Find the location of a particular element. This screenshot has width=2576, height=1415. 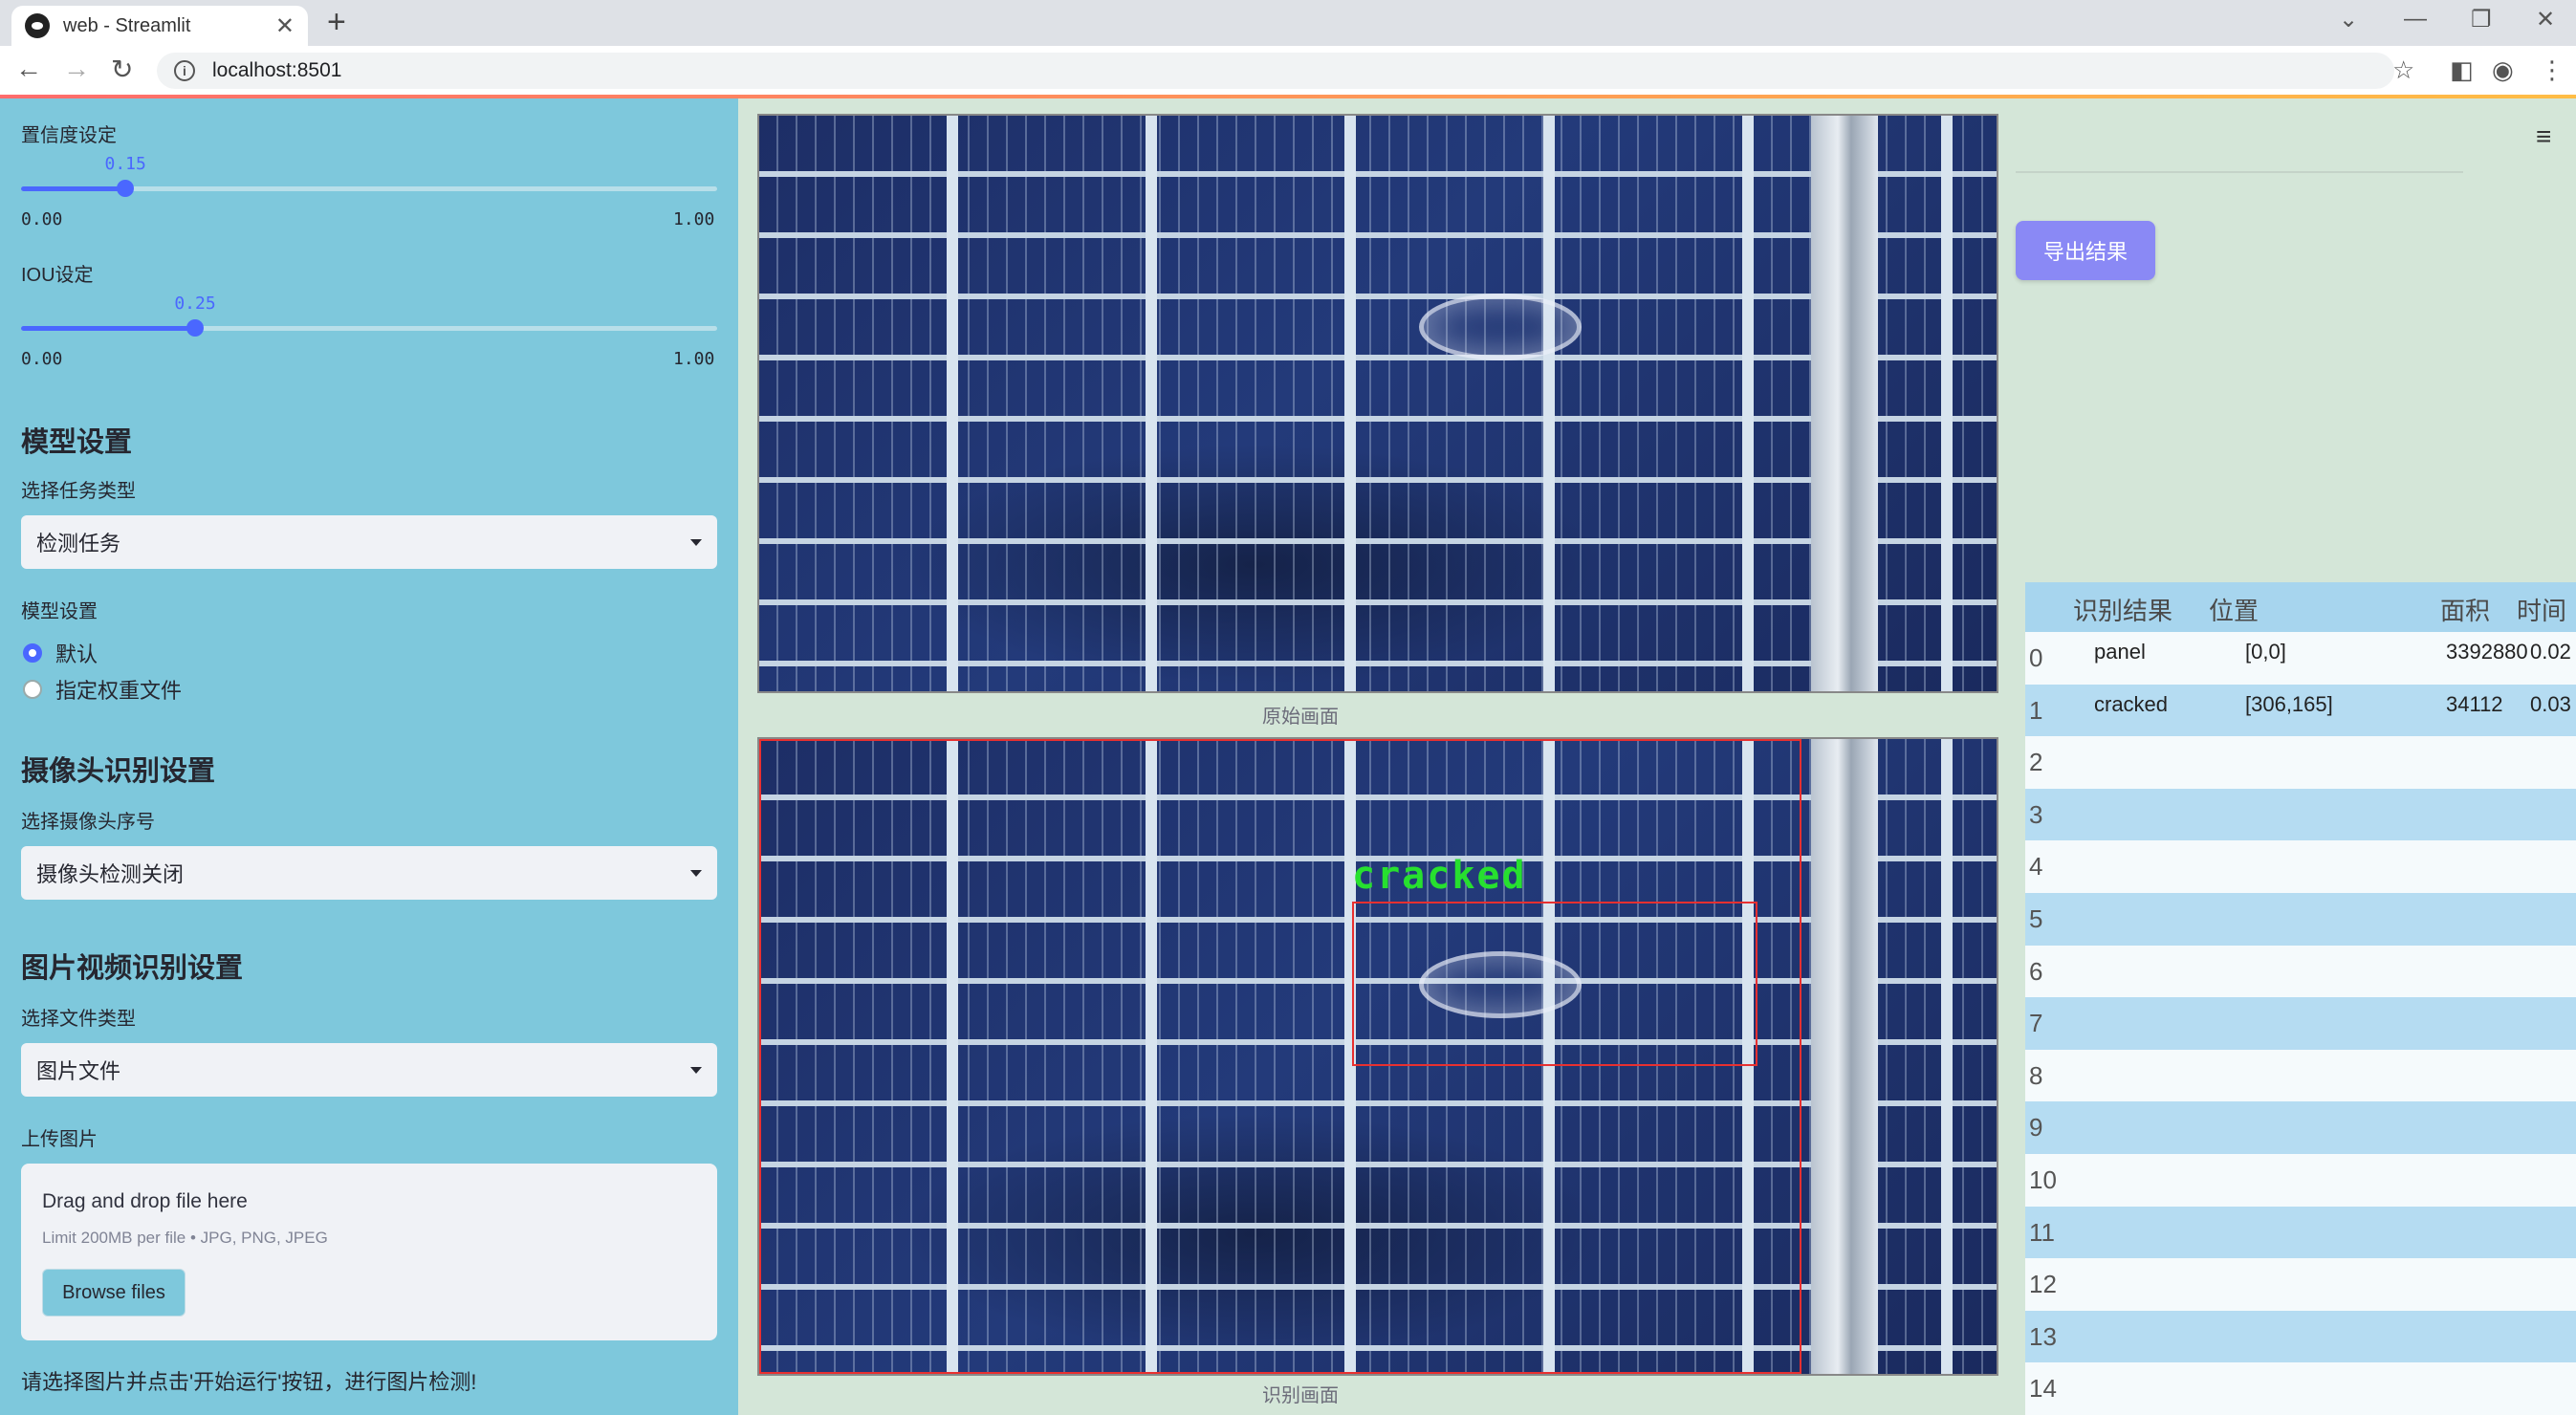

table-row: 12 is located at coordinates (2300, 1285).